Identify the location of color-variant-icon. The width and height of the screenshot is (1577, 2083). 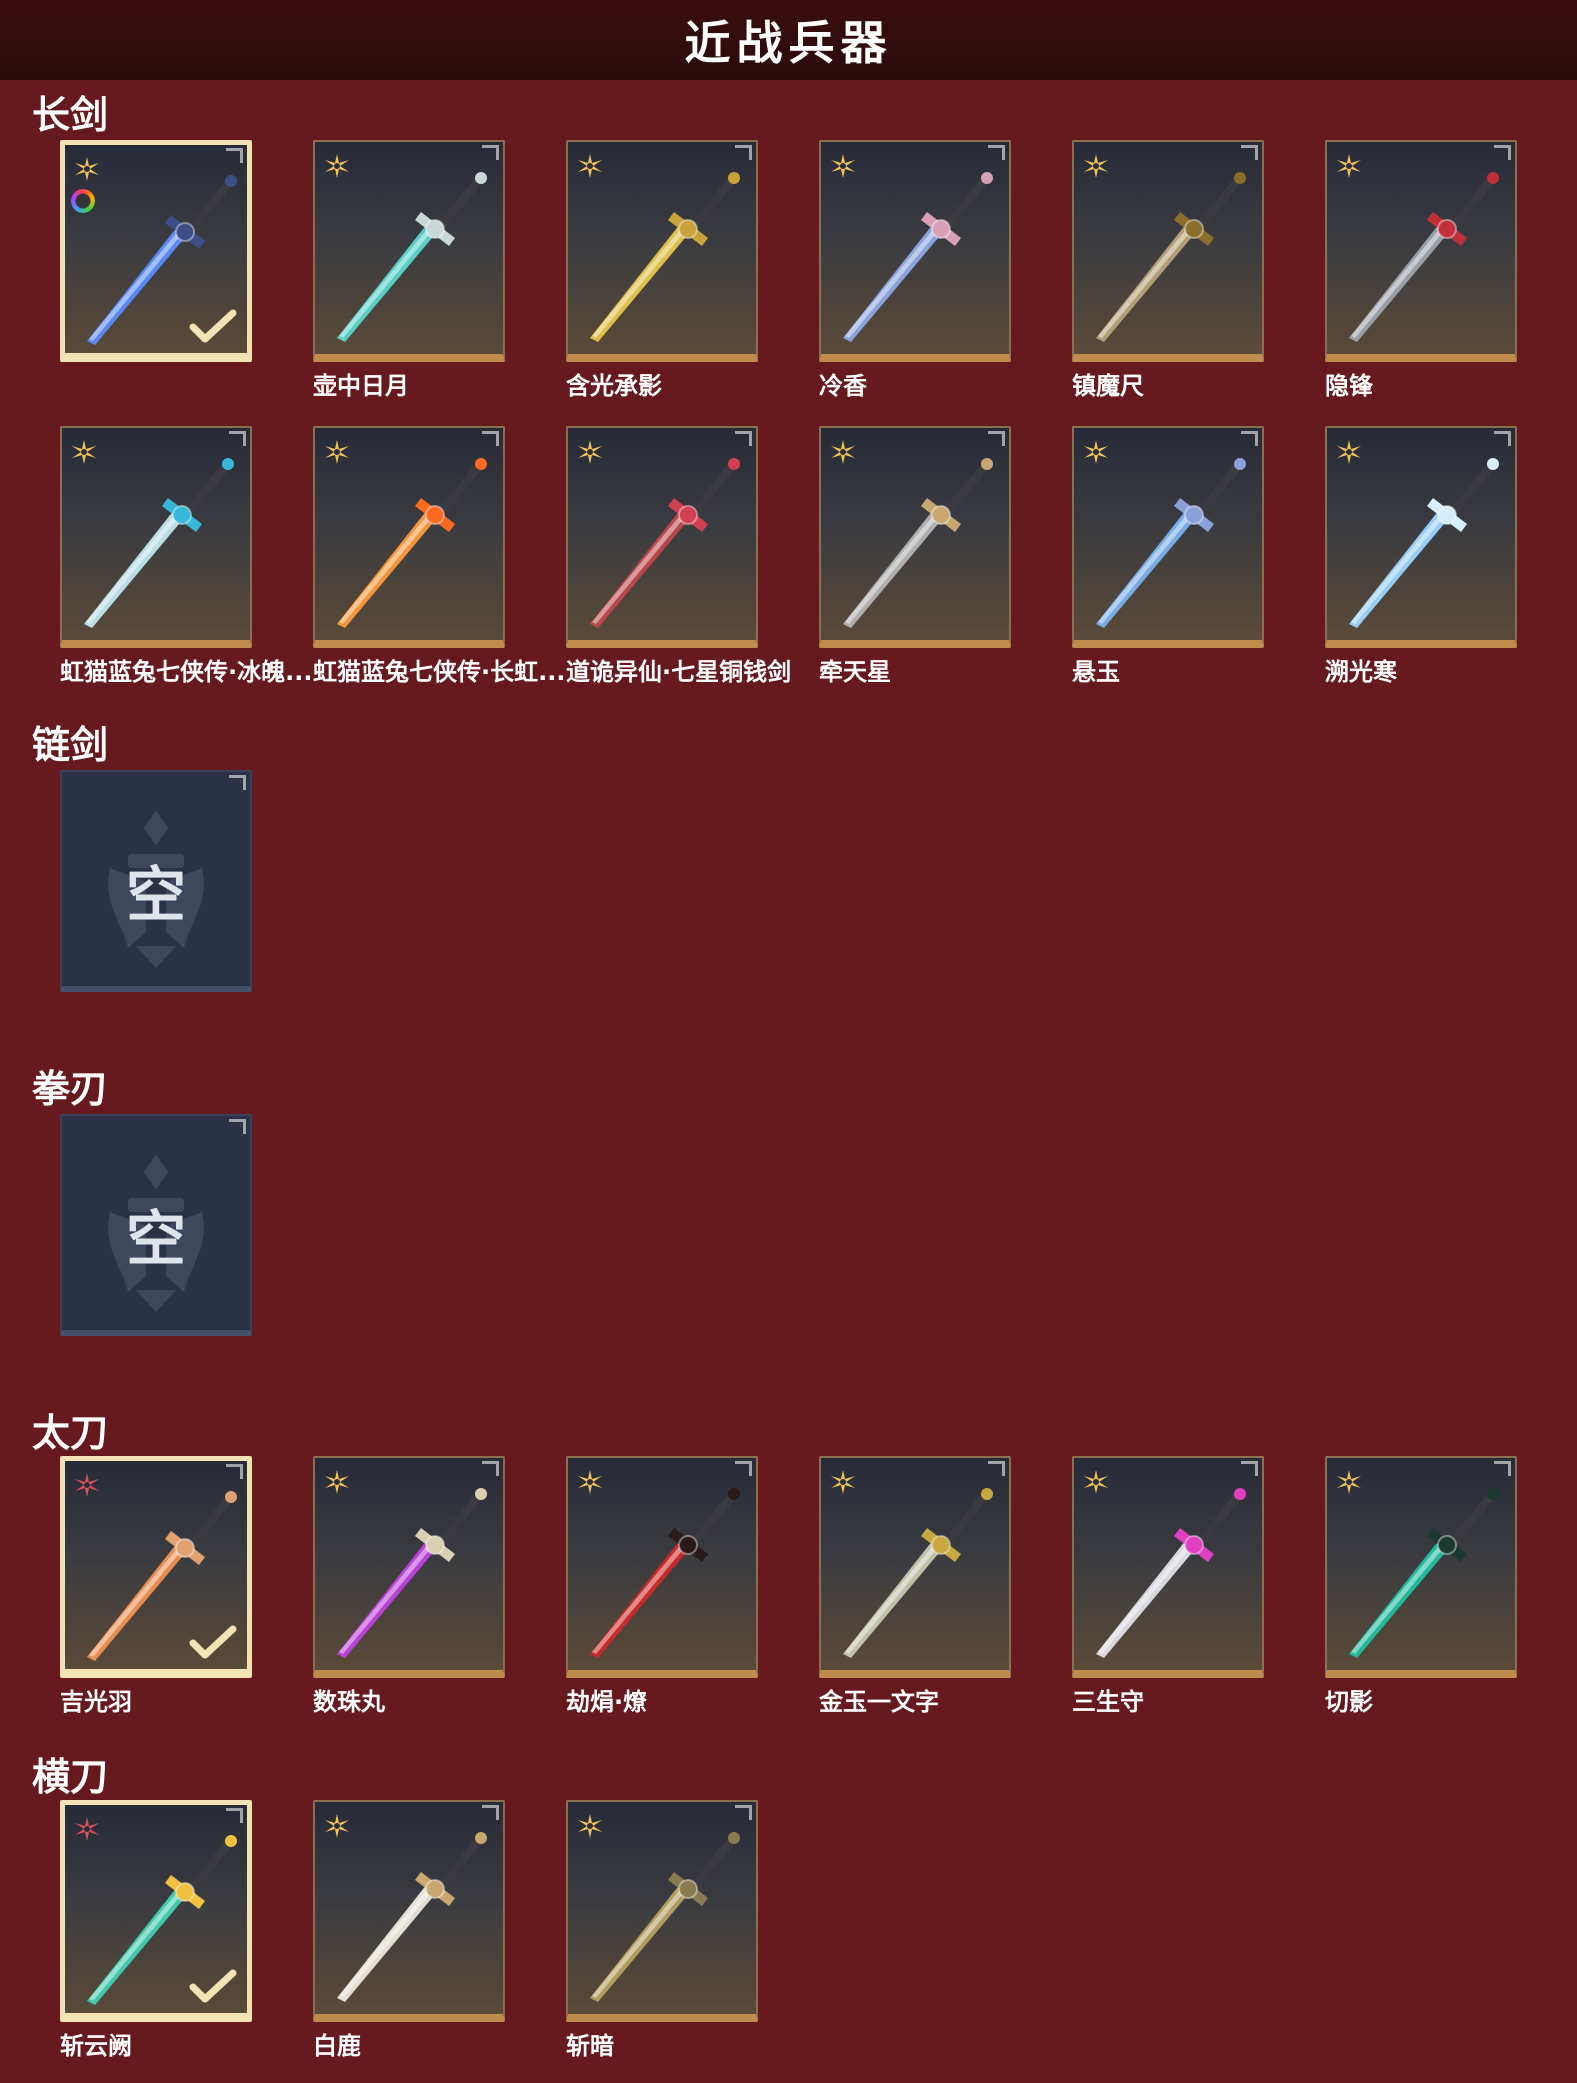
(83, 201).